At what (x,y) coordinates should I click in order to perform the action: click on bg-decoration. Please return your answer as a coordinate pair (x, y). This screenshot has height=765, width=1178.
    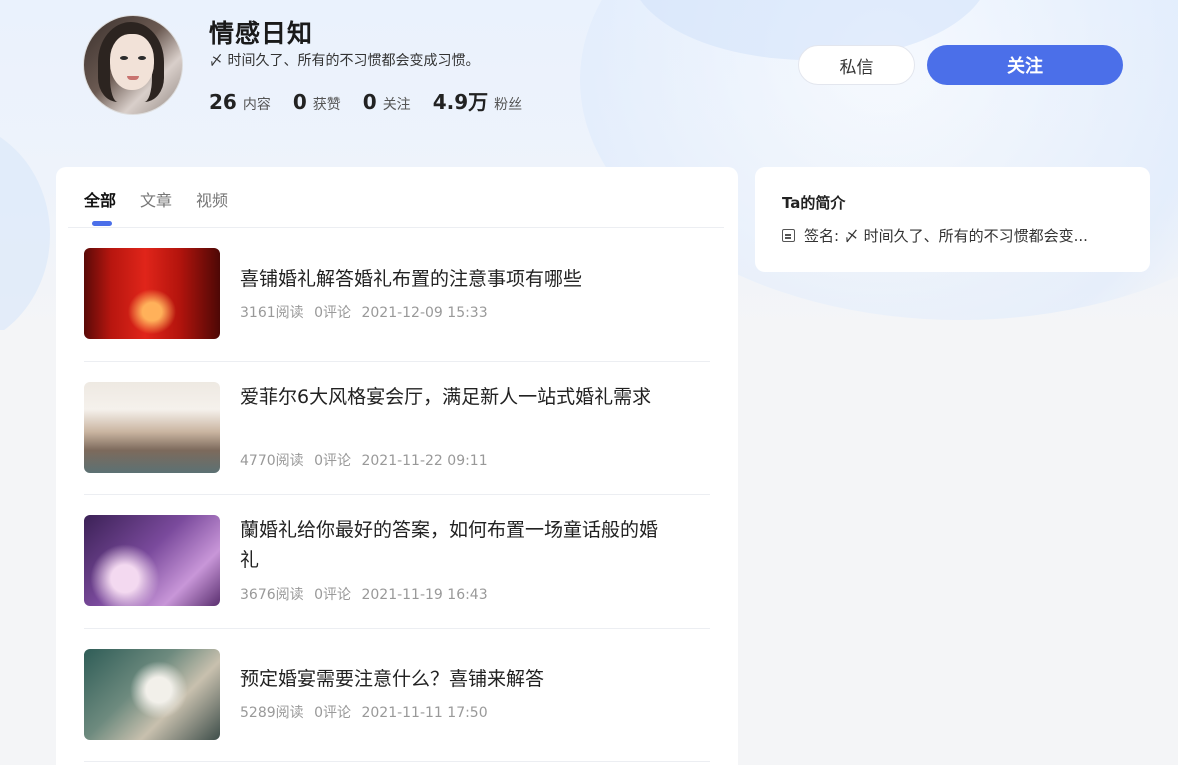
    Looking at the image, I should click on (25, 225).